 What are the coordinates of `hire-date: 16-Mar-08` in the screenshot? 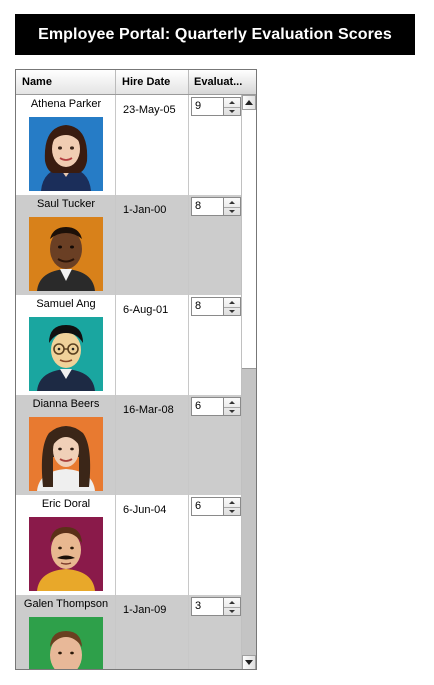 It's located at (148, 410).